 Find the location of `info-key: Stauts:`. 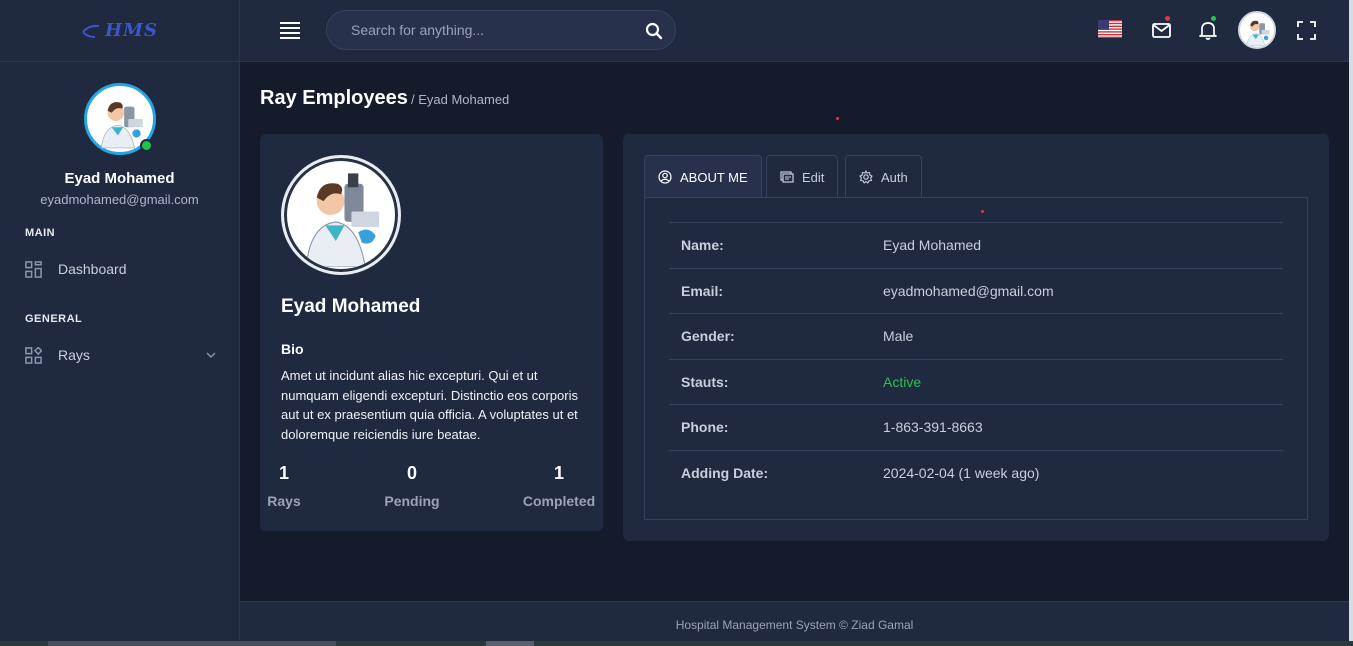

info-key: Stauts: is located at coordinates (705, 381).